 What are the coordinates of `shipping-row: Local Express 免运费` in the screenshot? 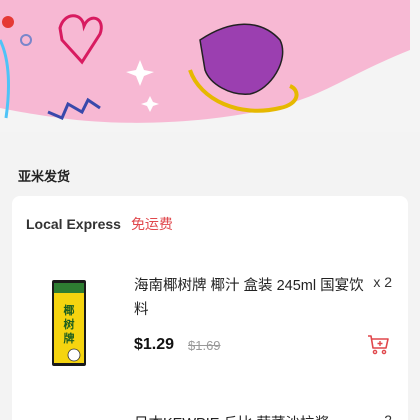 It's located at (99, 224).